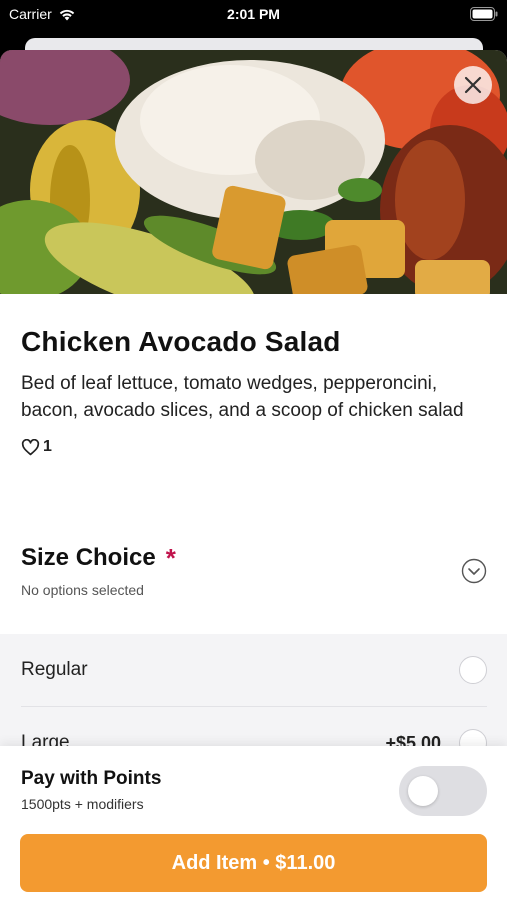 Image resolution: width=507 pixels, height=900 pixels. I want to click on status-bar: Carrier 2:01 PM, so click(253, 15).